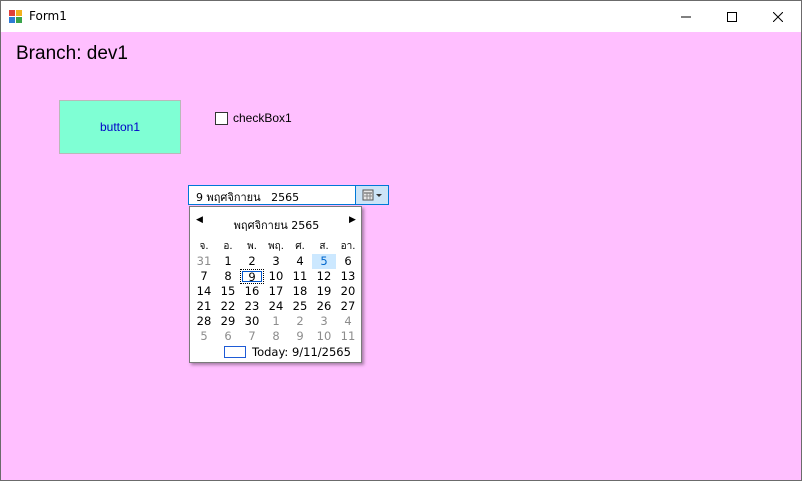 This screenshot has width=802, height=481. I want to click on calendar-dropdown-icon, so click(372, 195).